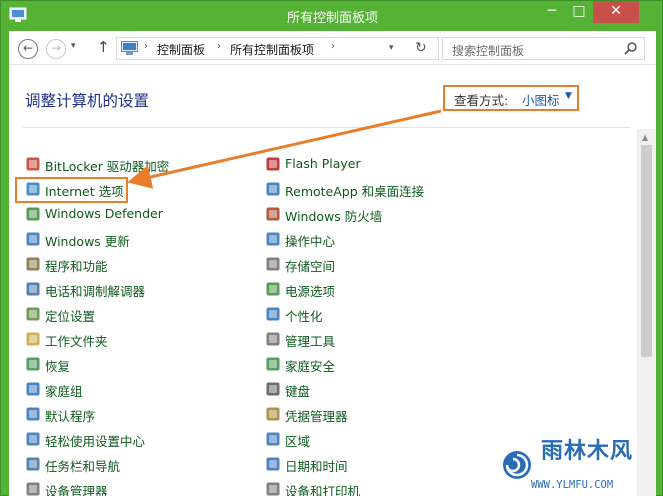 The height and width of the screenshot is (496, 663). I want to click on up-button: ↑, so click(103, 47).